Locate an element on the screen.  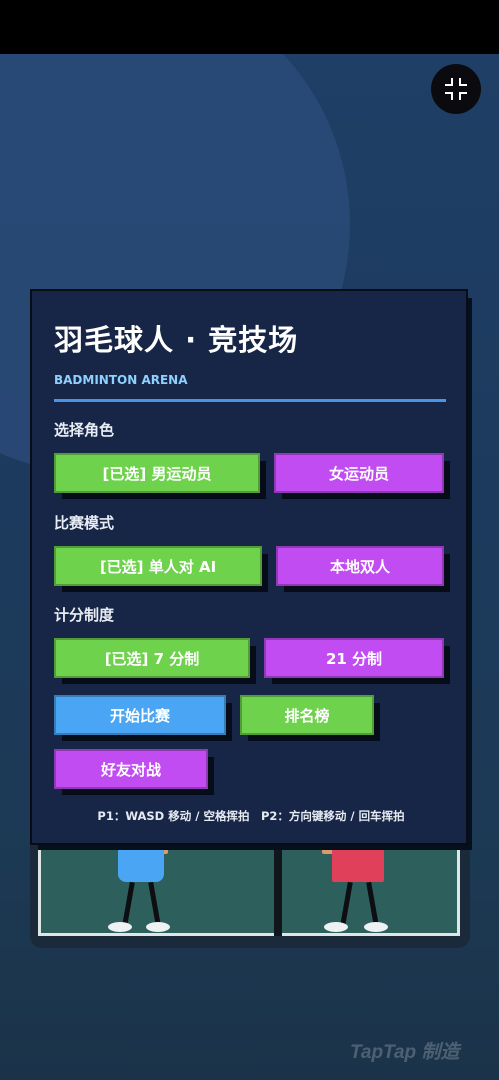
exit-fullscreen-button is located at coordinates (456, 89).